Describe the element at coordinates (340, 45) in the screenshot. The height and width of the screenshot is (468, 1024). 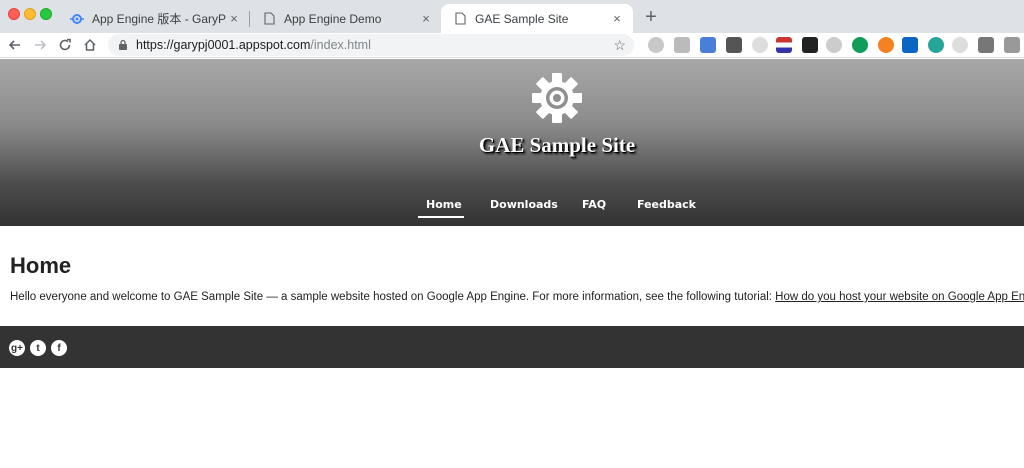
I see `url-path: /index.html` at that location.